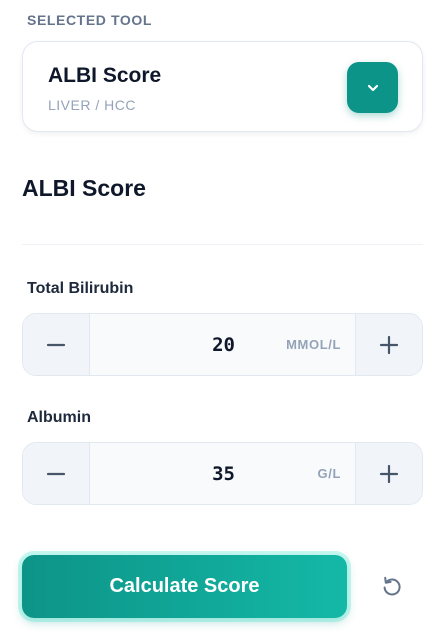 This screenshot has width=443, height=633. I want to click on selected-tool-category: LIVER / HCC, so click(92, 105).